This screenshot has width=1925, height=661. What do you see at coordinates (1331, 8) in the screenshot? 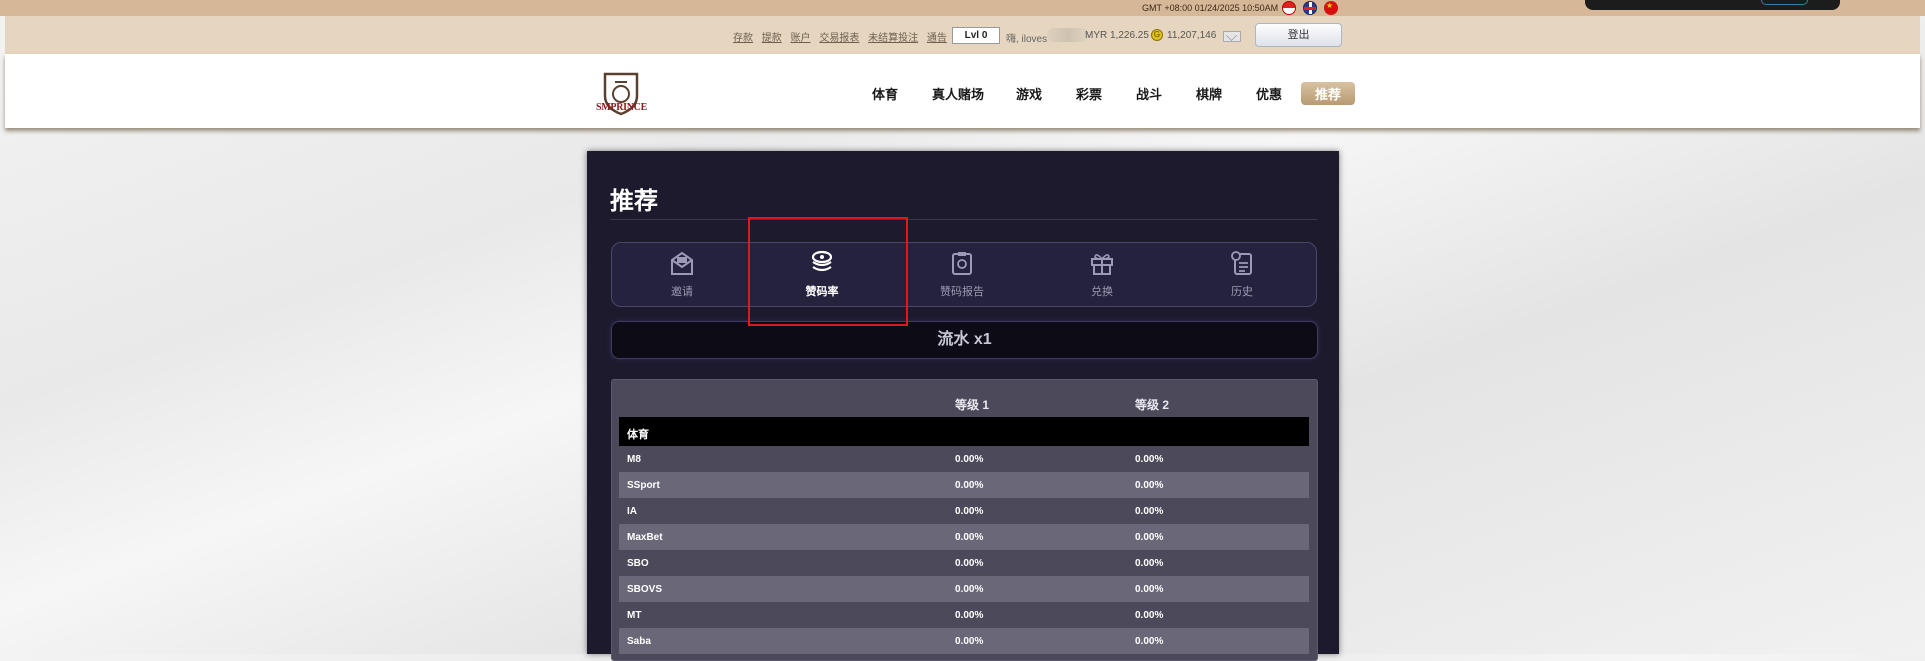
I see `china-flag-icon` at bounding box center [1331, 8].